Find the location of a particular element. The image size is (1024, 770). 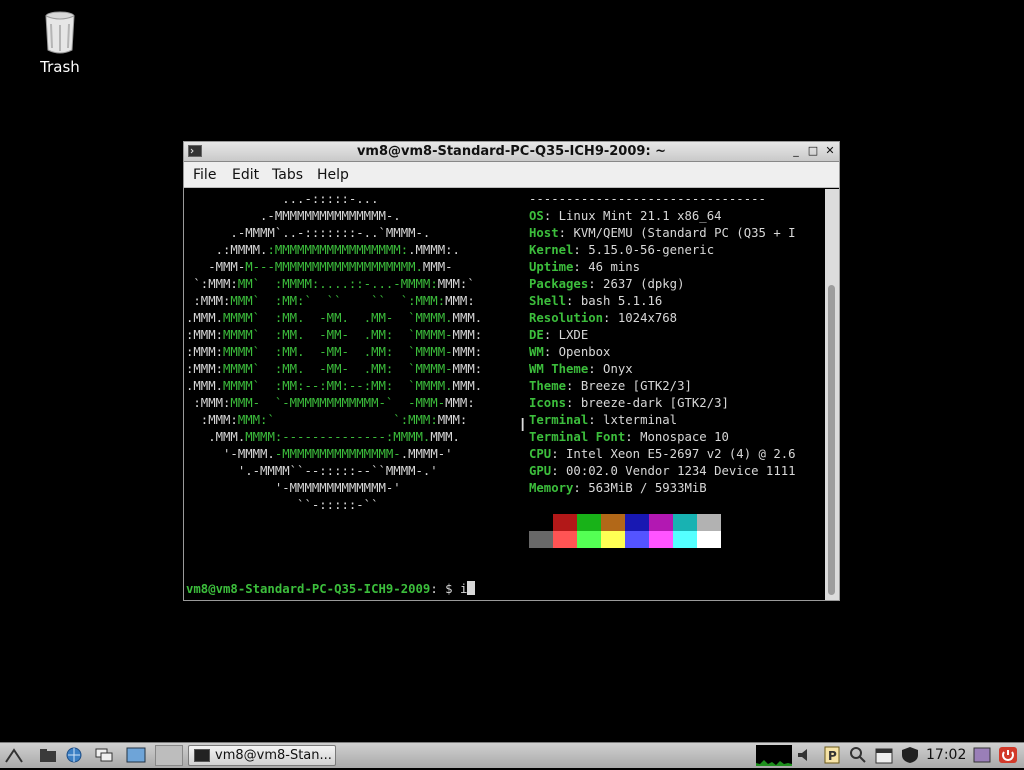

maximize-button: □ is located at coordinates (813, 151).